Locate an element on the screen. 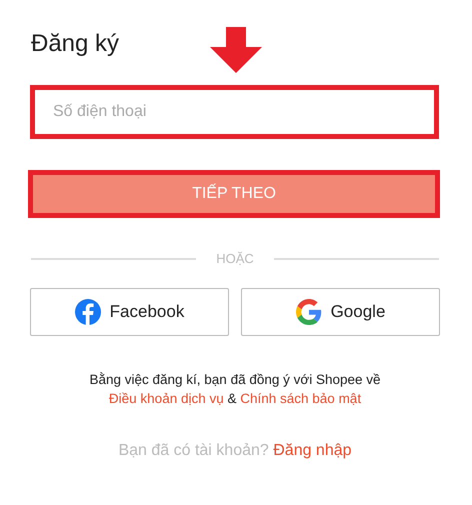 This screenshot has height=505, width=472. terms-text: Bằng việc đăng kí, bạn đã đồng ý với Shopee về Điều khoản dịch vụ & Chính sách bảo mật is located at coordinates (235, 389).